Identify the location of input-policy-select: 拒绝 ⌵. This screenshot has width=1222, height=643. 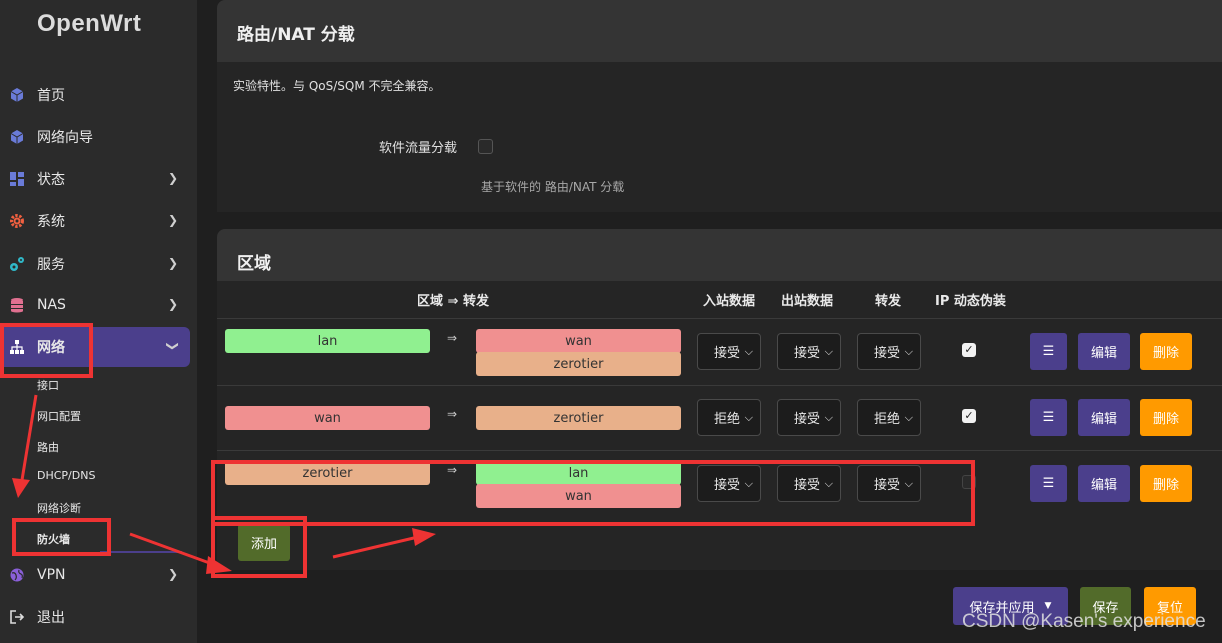
(729, 417).